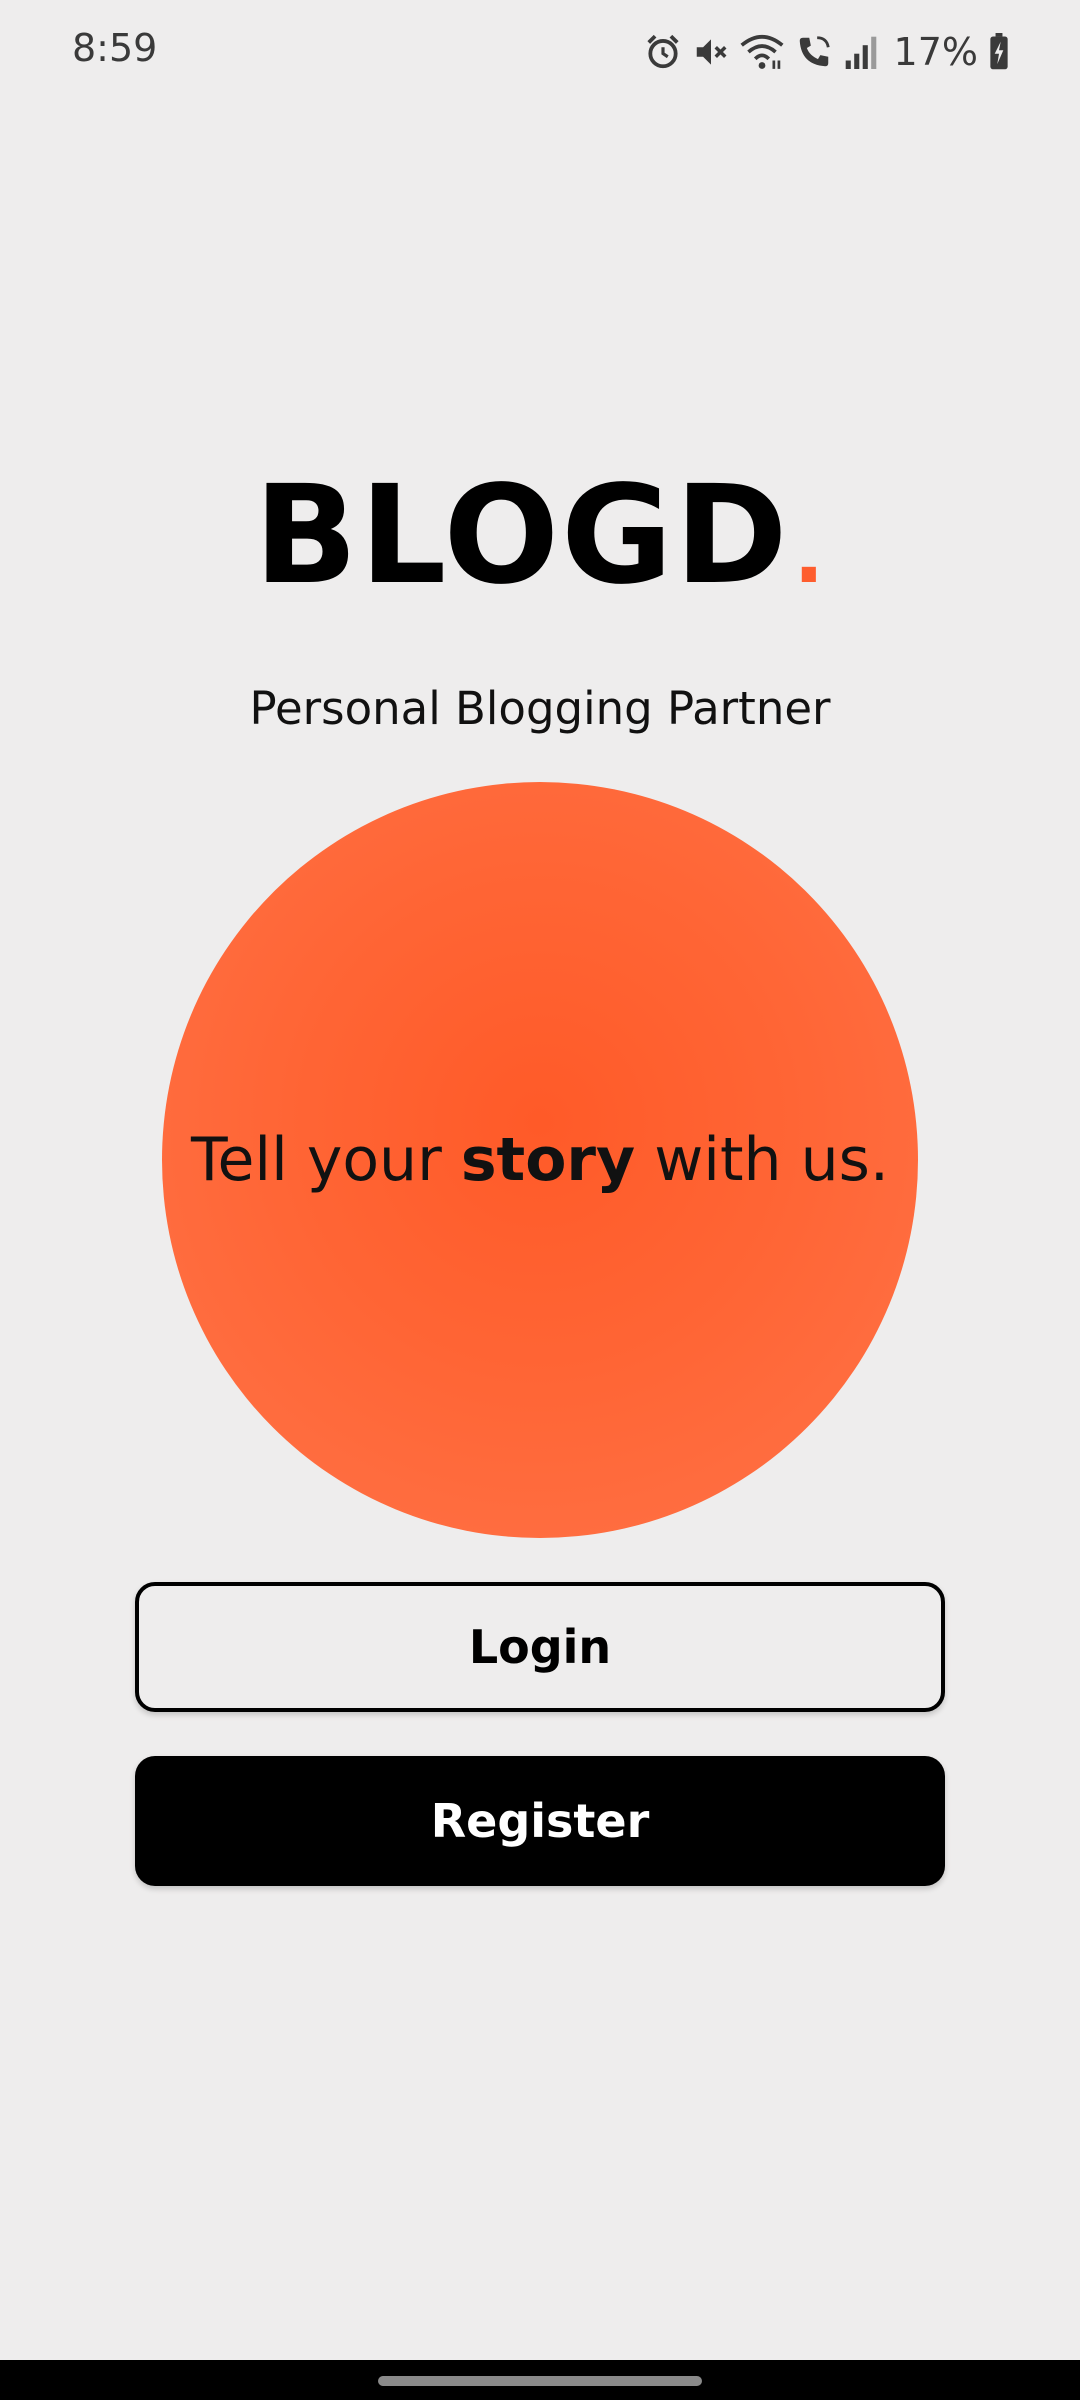 The image size is (1080, 2400). Describe the element at coordinates (814, 51) in the screenshot. I see `wifi-call-icon` at that location.